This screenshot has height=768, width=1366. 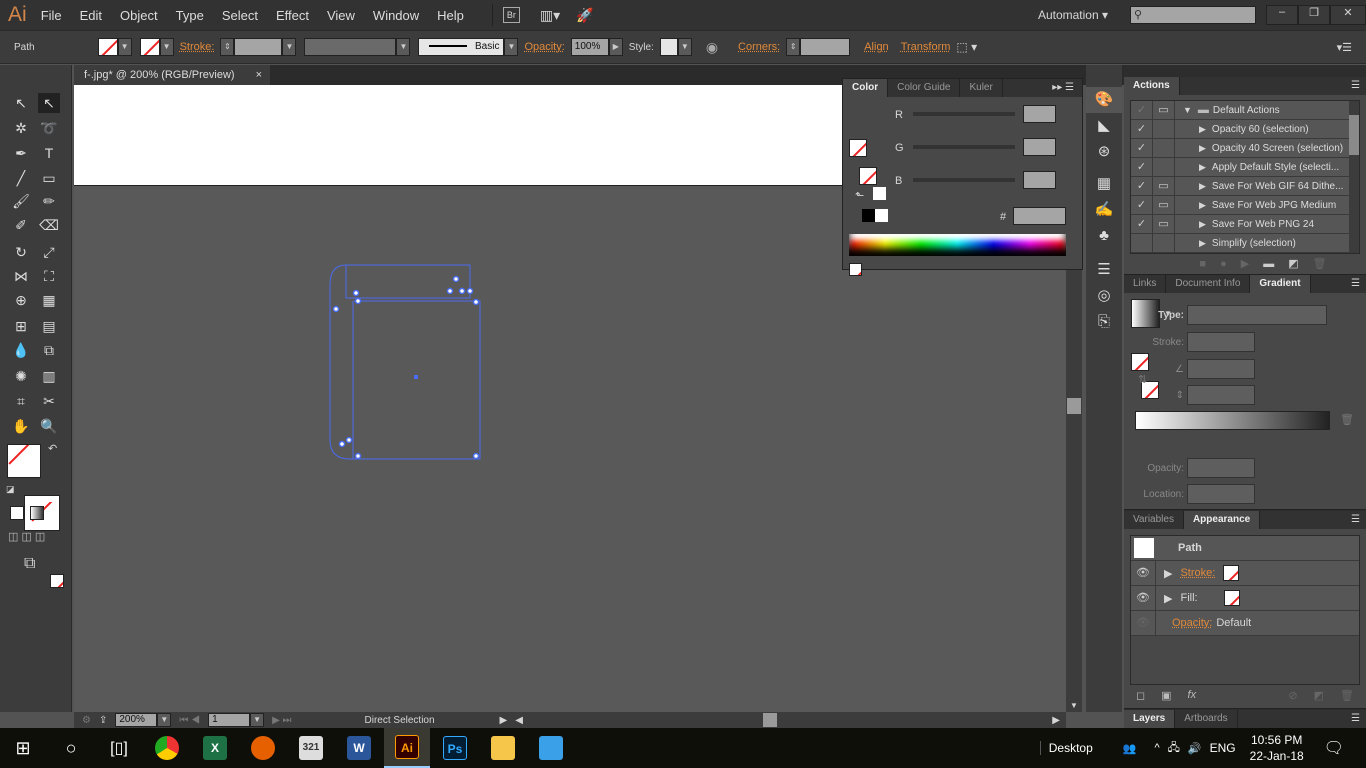 I want to click on appearance-stroke-row: 👁 ▶ Stroke:, so click(x=1245, y=573).